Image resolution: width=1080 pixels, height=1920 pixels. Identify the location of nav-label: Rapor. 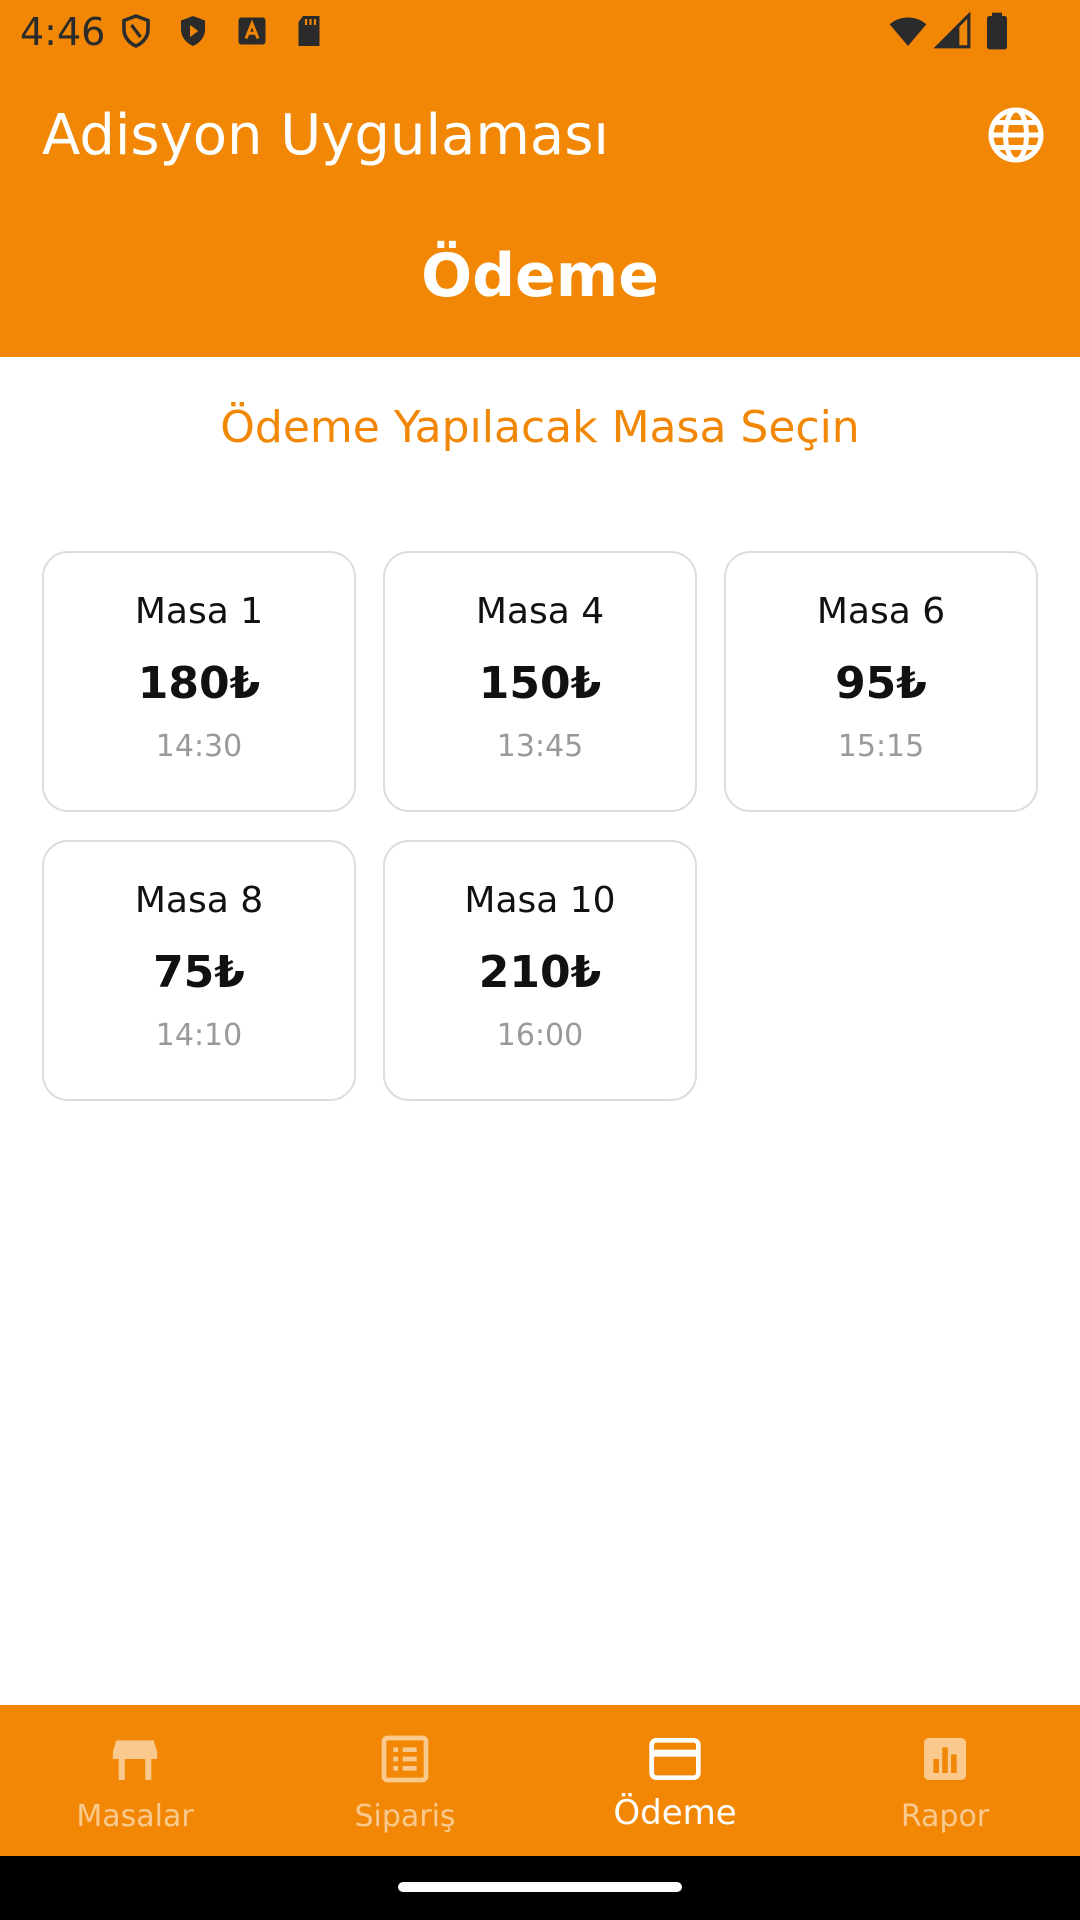
(945, 1816).